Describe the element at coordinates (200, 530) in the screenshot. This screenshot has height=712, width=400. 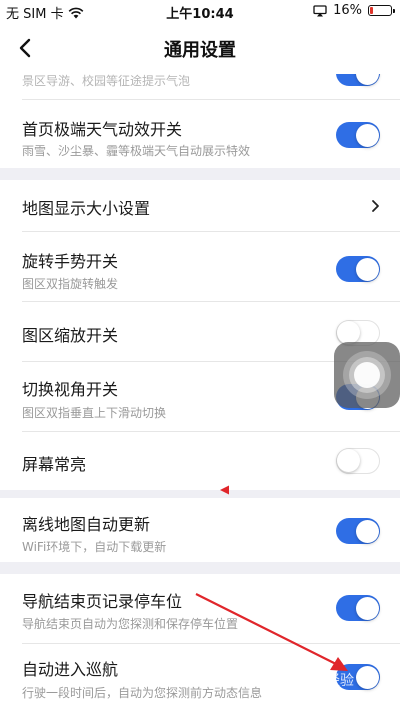
I see `setting-row-offline-update: 离线地图自动更新 WiFi环境下，自动下载更新` at that location.